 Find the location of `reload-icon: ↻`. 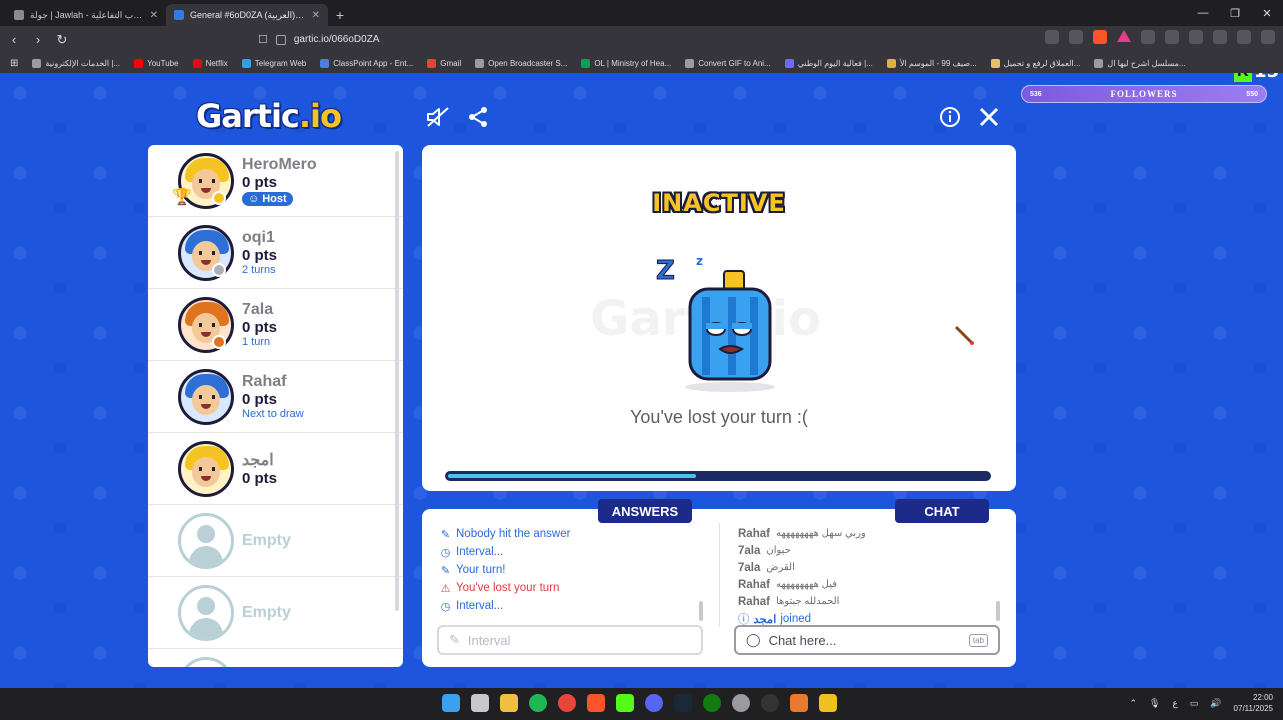

reload-icon: ↻ is located at coordinates (62, 40).